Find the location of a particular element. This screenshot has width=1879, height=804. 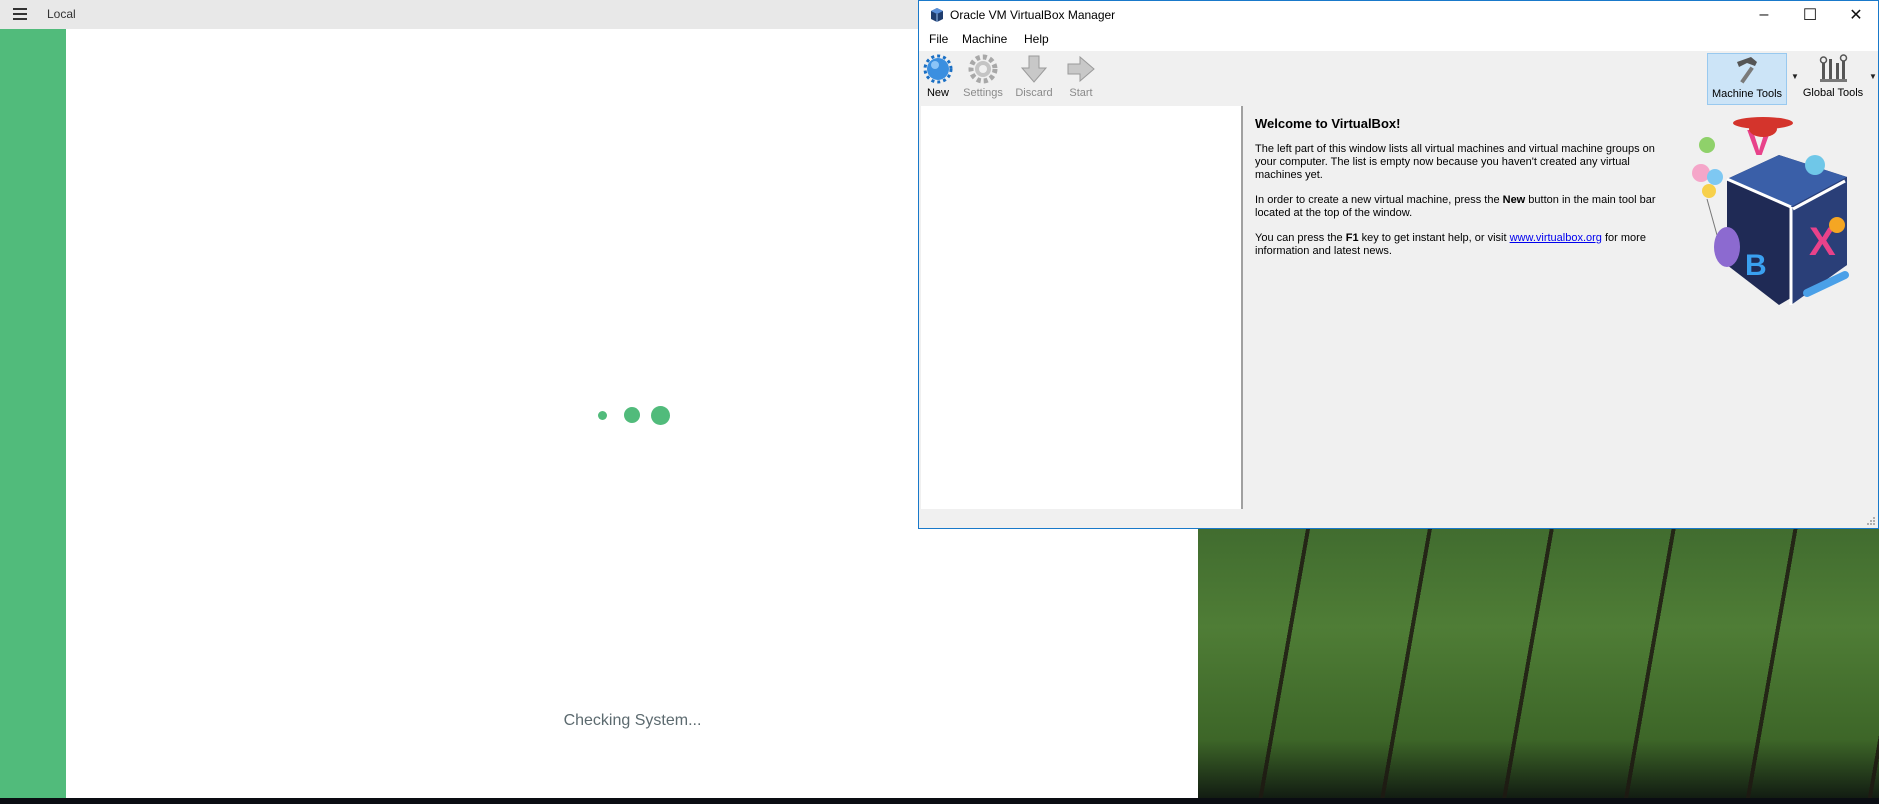

global-tools-dropdown-icon: ▼ is located at coordinates (1873, 76).